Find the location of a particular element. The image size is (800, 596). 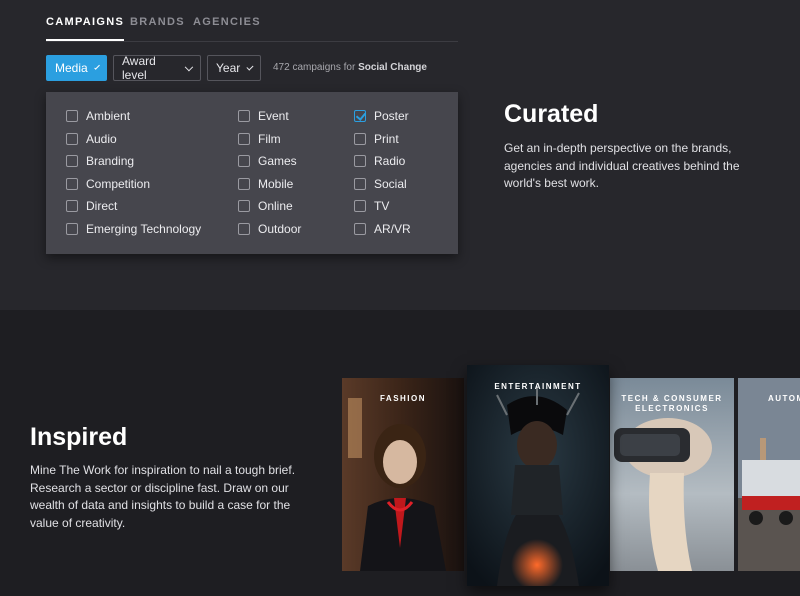

year-filter-button: Year is located at coordinates (234, 68).